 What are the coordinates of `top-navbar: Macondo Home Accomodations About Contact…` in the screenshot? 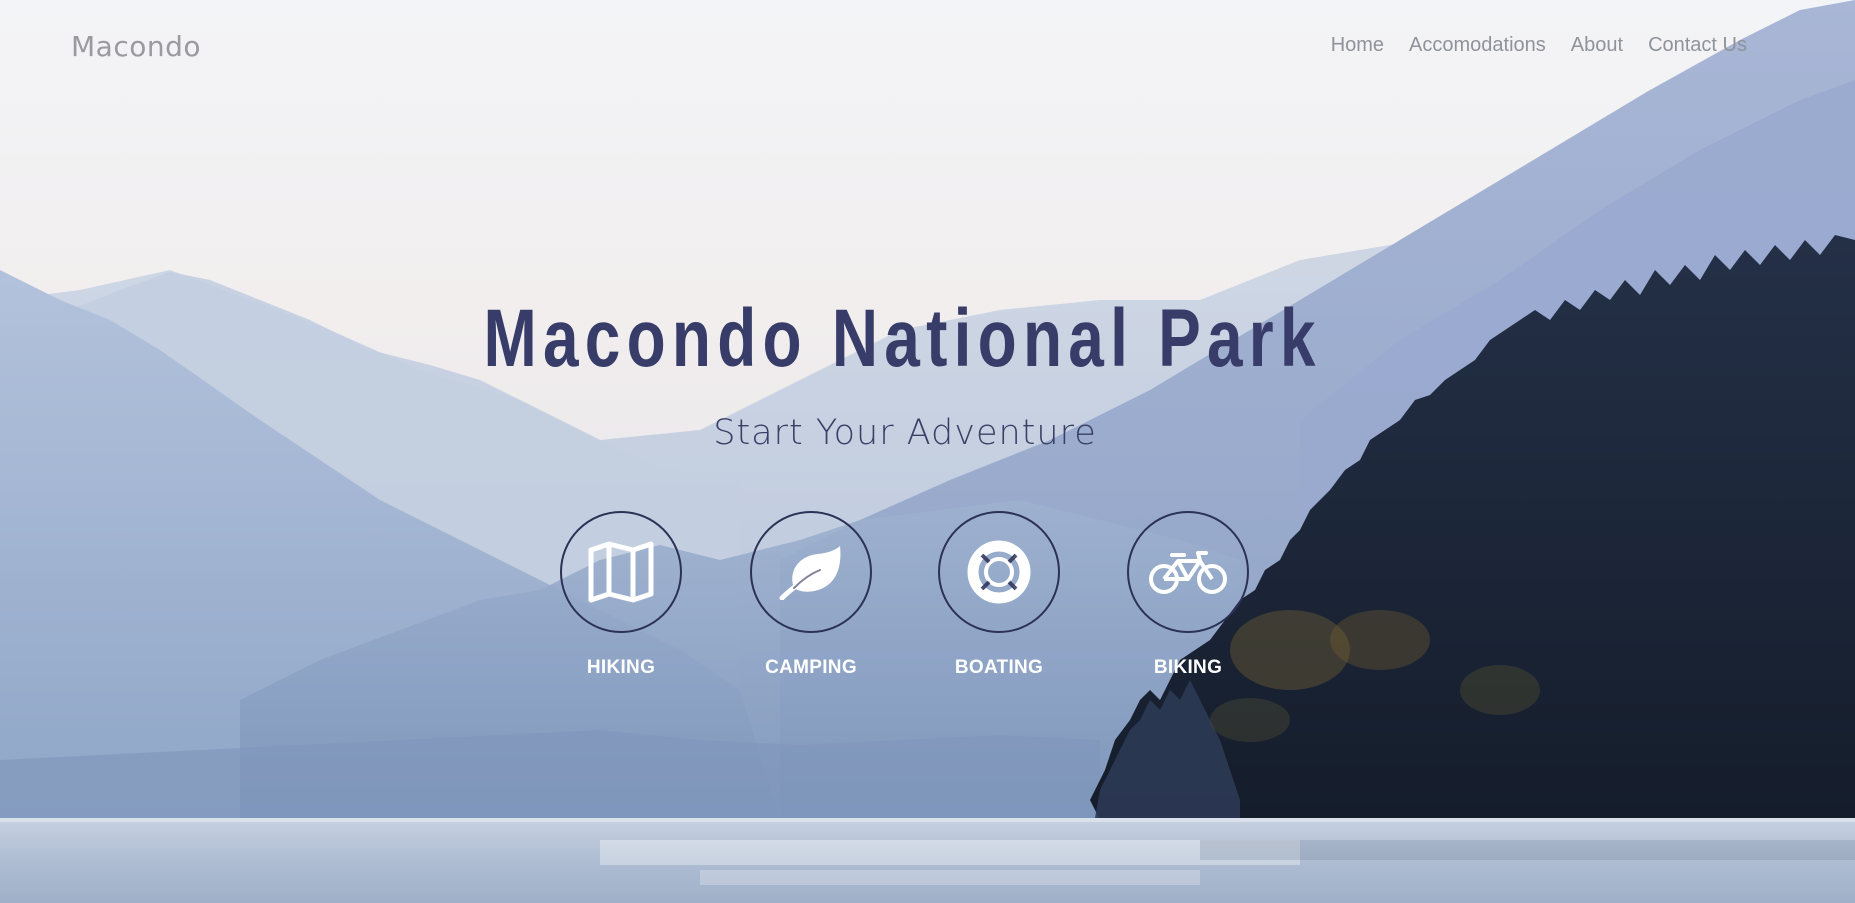 It's located at (927, 45).